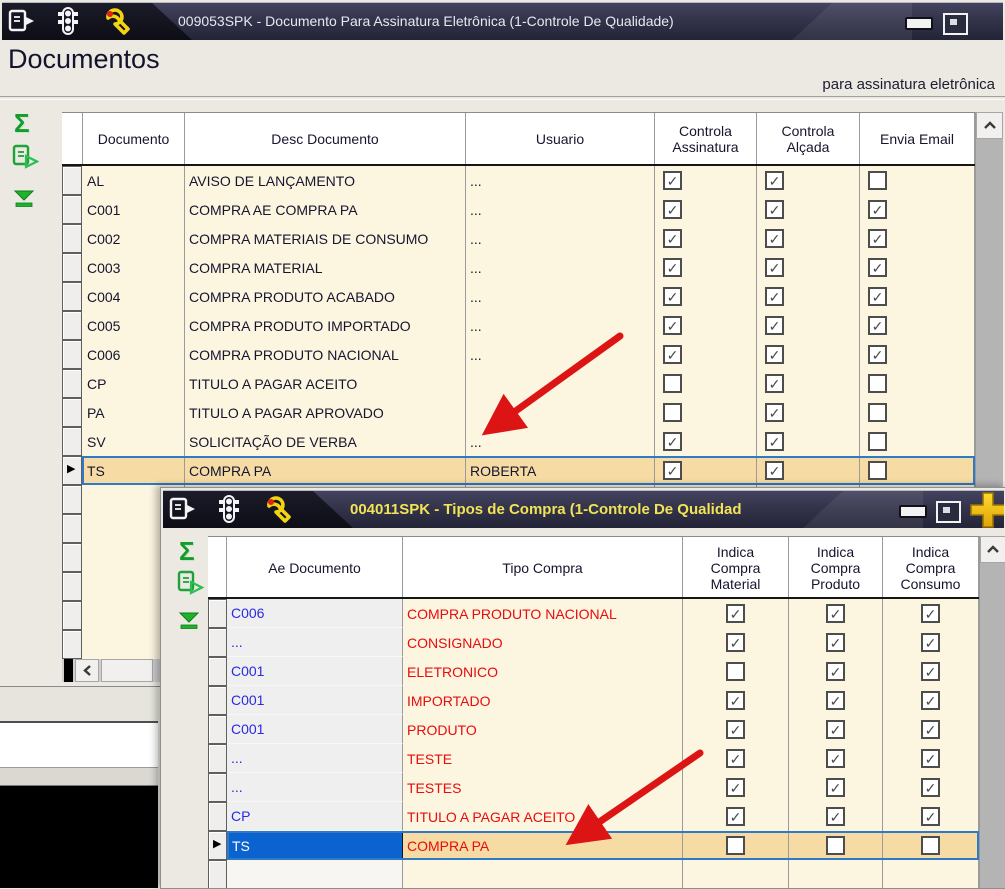 This screenshot has width=1005, height=889. I want to click on table-row: C001 PRODUTO ✓ ✓ ✓, so click(593, 729).